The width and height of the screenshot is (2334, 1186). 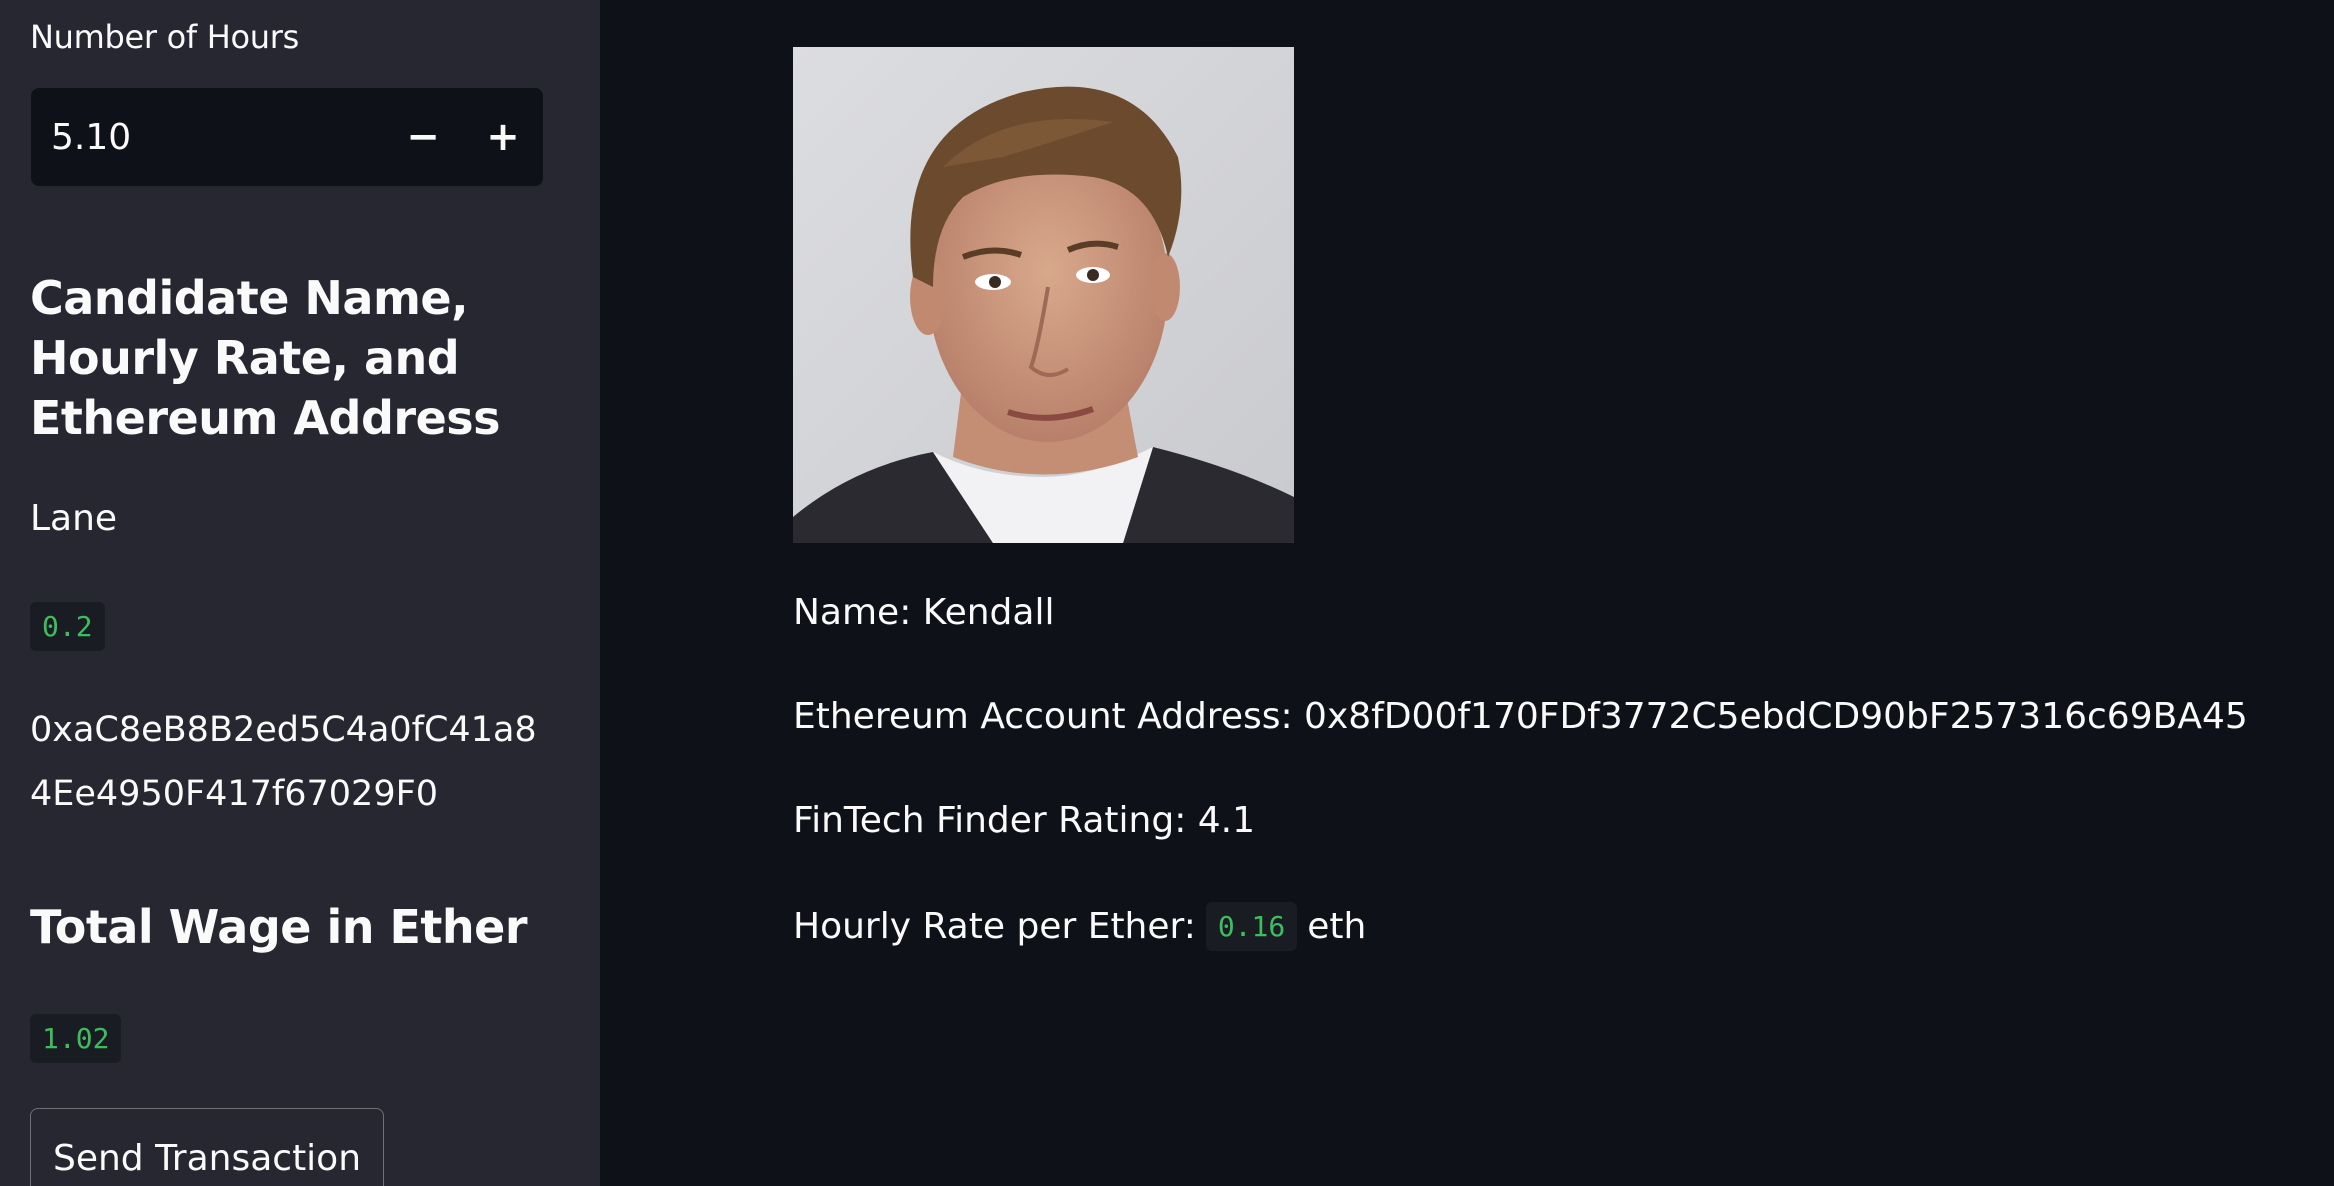 I want to click on candidate-rating-line: FinTech Finder Rating: 4.1, so click(x=1024, y=820).